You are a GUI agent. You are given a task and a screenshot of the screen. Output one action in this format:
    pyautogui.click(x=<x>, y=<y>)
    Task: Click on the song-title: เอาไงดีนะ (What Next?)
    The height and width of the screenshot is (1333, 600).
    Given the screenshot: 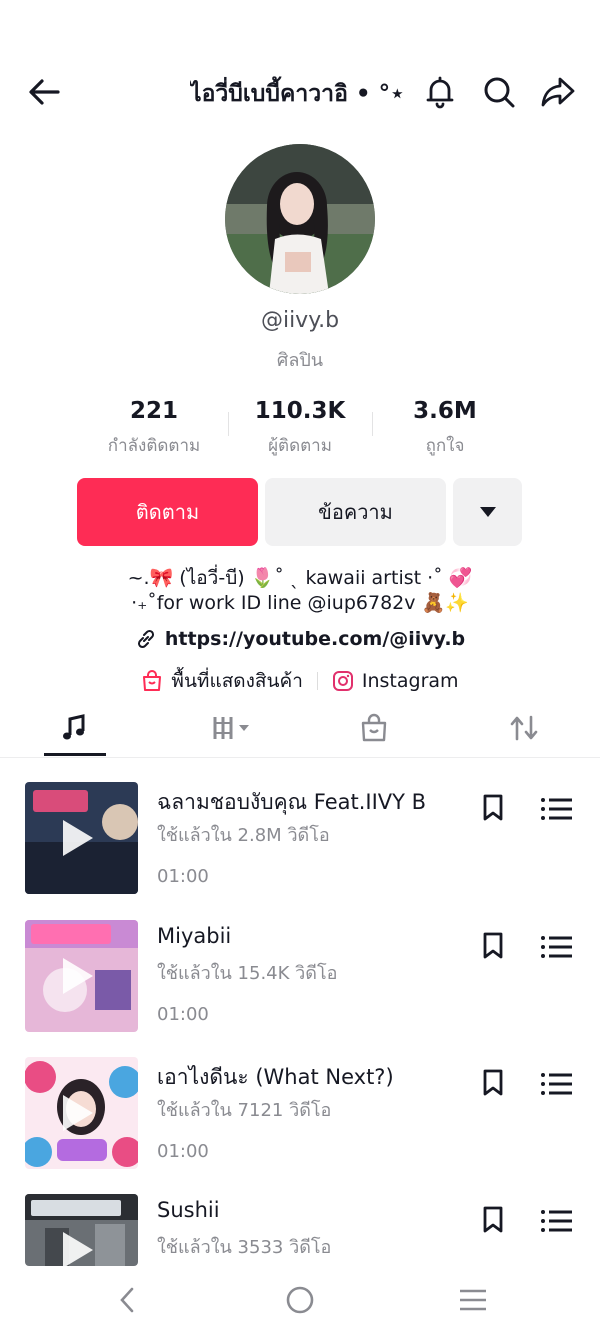 What is the action you would take?
    pyautogui.click(x=275, y=1077)
    